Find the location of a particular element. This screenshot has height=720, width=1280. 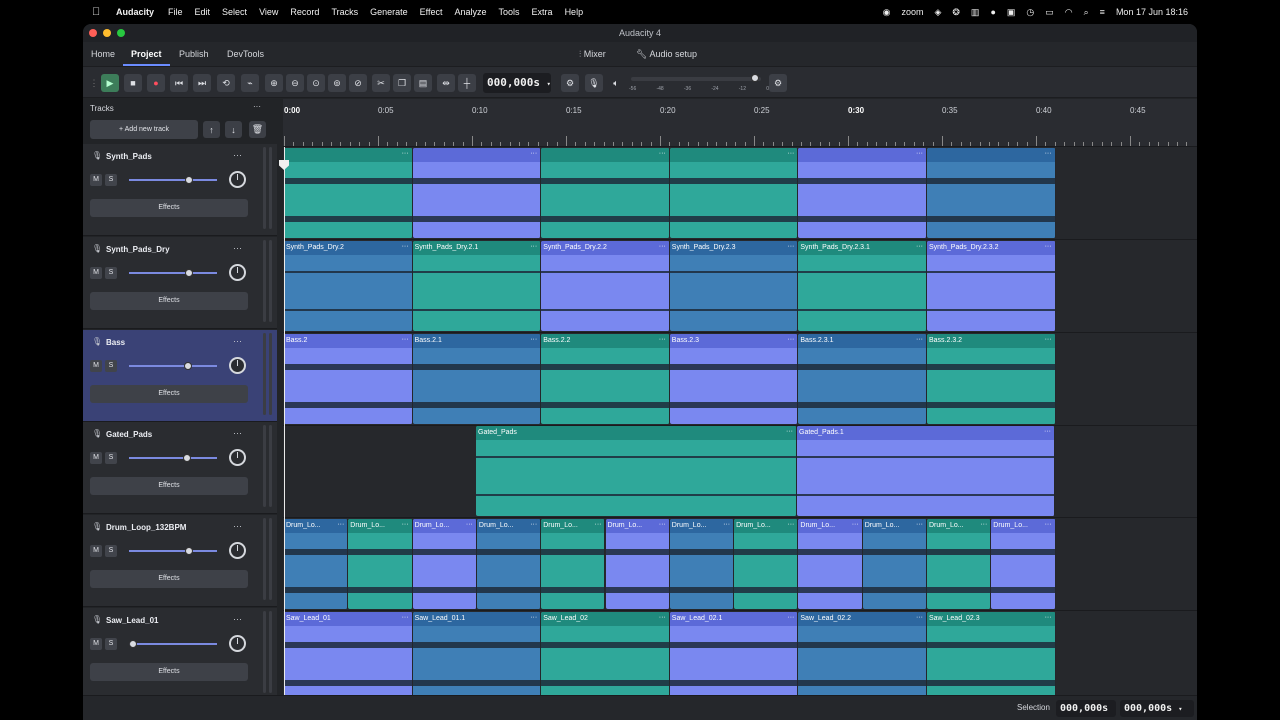

clip-title: Bass.2.3.2 is located at coordinates (991, 340).